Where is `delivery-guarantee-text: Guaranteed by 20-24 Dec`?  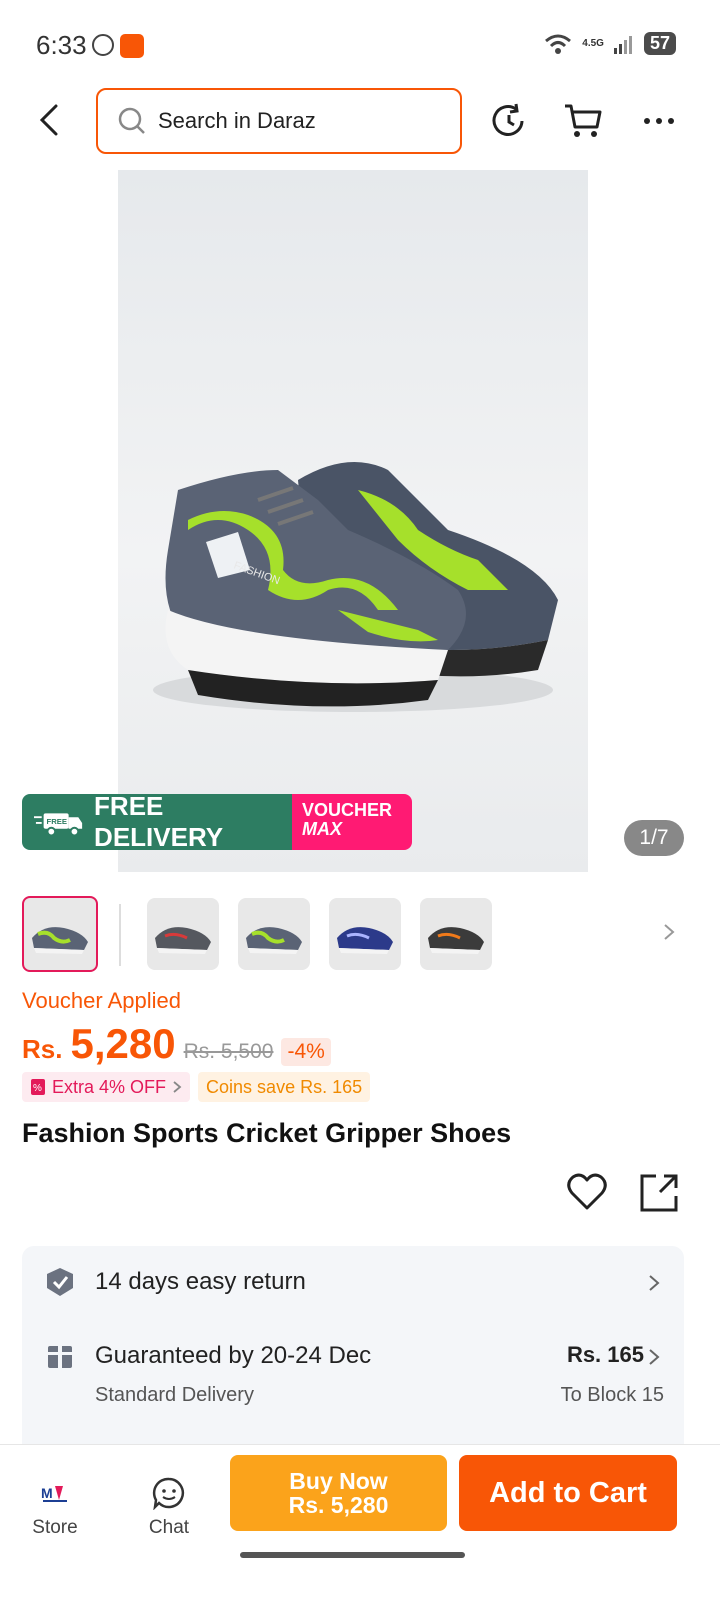
delivery-guarantee-text: Guaranteed by 20-24 Dec is located at coordinates (233, 1355).